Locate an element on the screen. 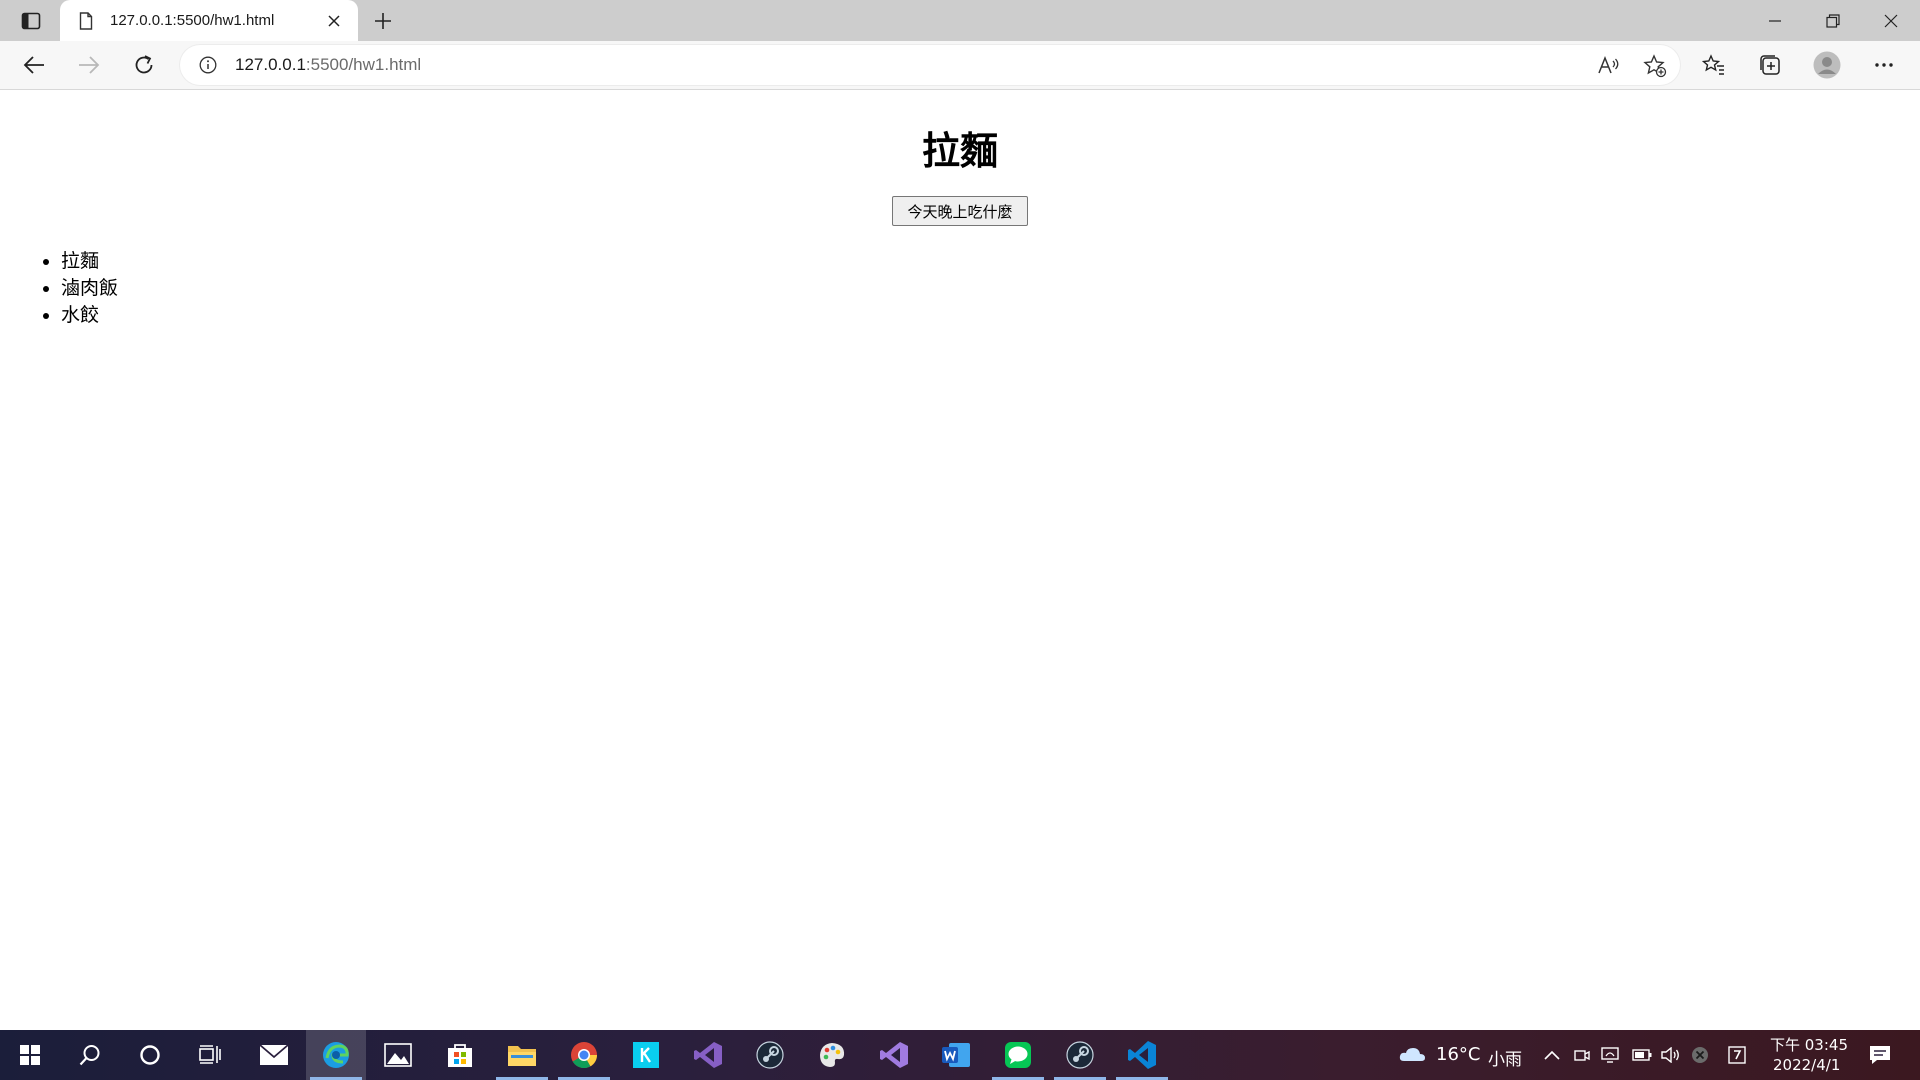 The height and width of the screenshot is (1080, 1920). new-tab-icon is located at coordinates (383, 21).